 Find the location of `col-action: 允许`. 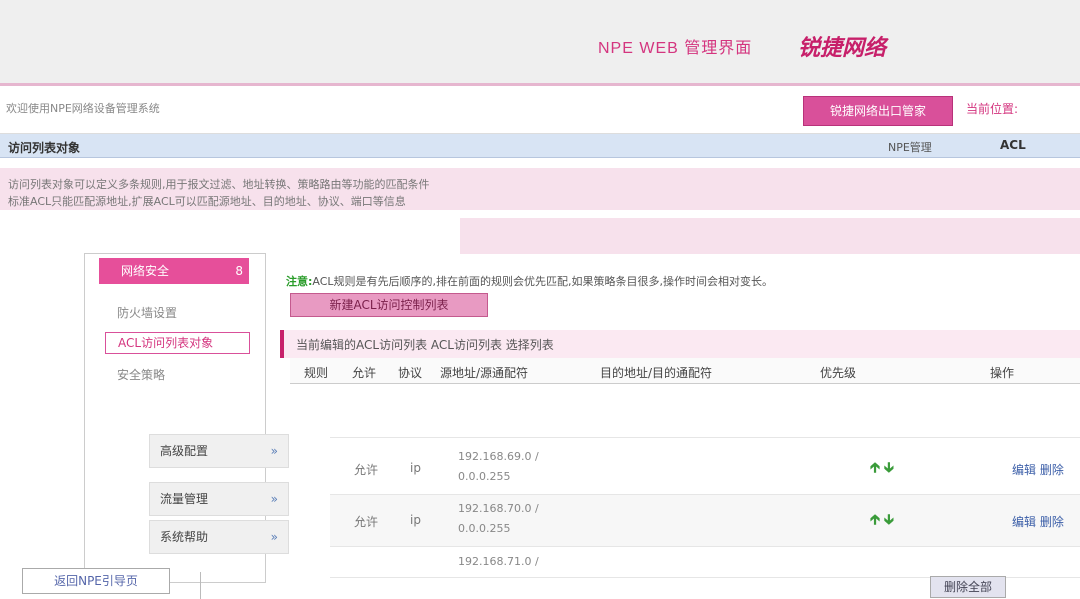

col-action: 允许 is located at coordinates (364, 373).